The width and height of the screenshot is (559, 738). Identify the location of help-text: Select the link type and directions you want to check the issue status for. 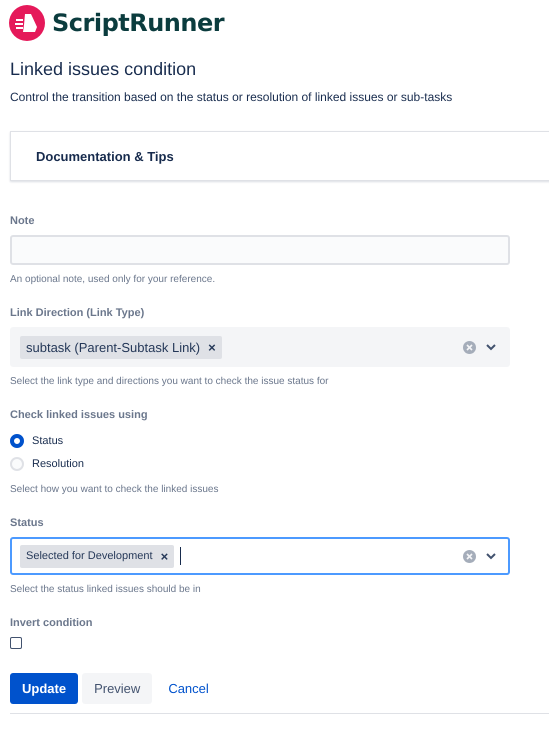
(170, 381).